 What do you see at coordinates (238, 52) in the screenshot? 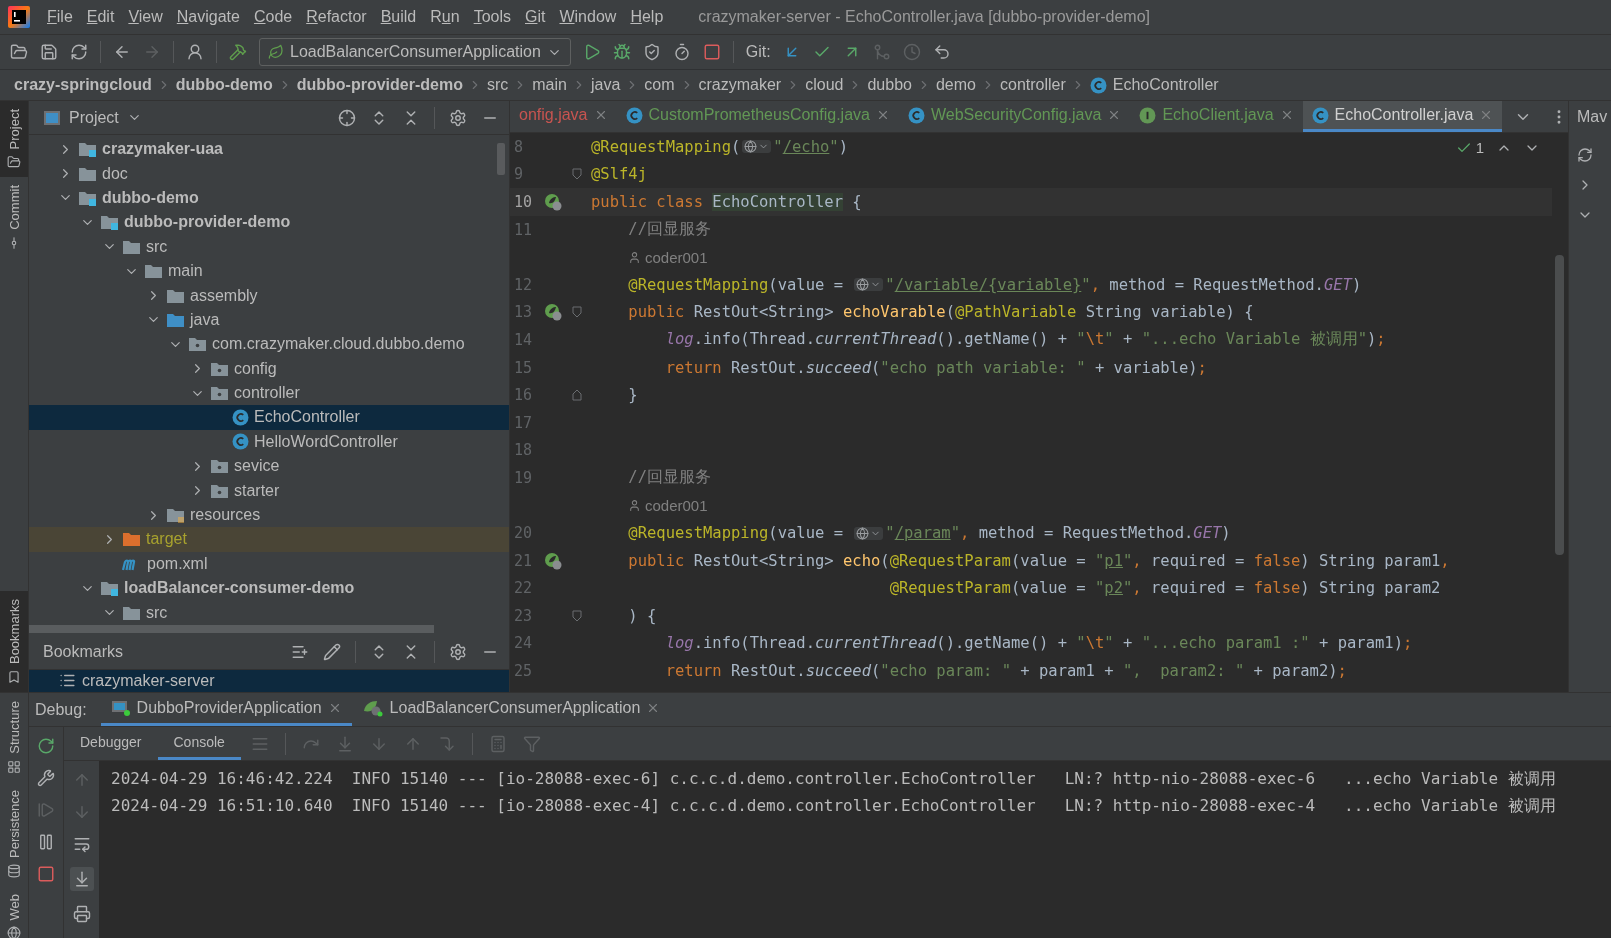
I see `hammer-icon` at bounding box center [238, 52].